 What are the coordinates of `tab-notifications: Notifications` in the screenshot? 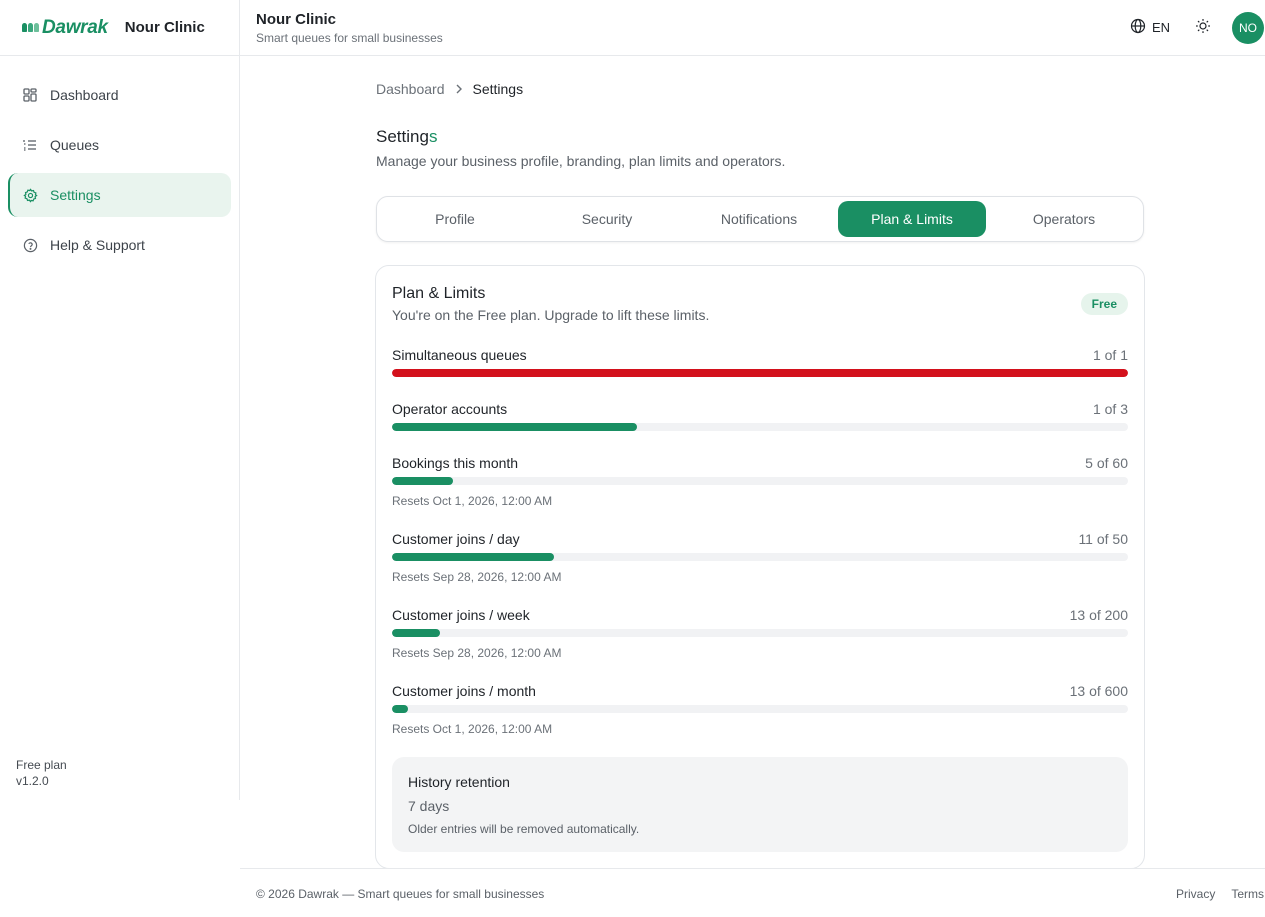 It's located at (759, 219).